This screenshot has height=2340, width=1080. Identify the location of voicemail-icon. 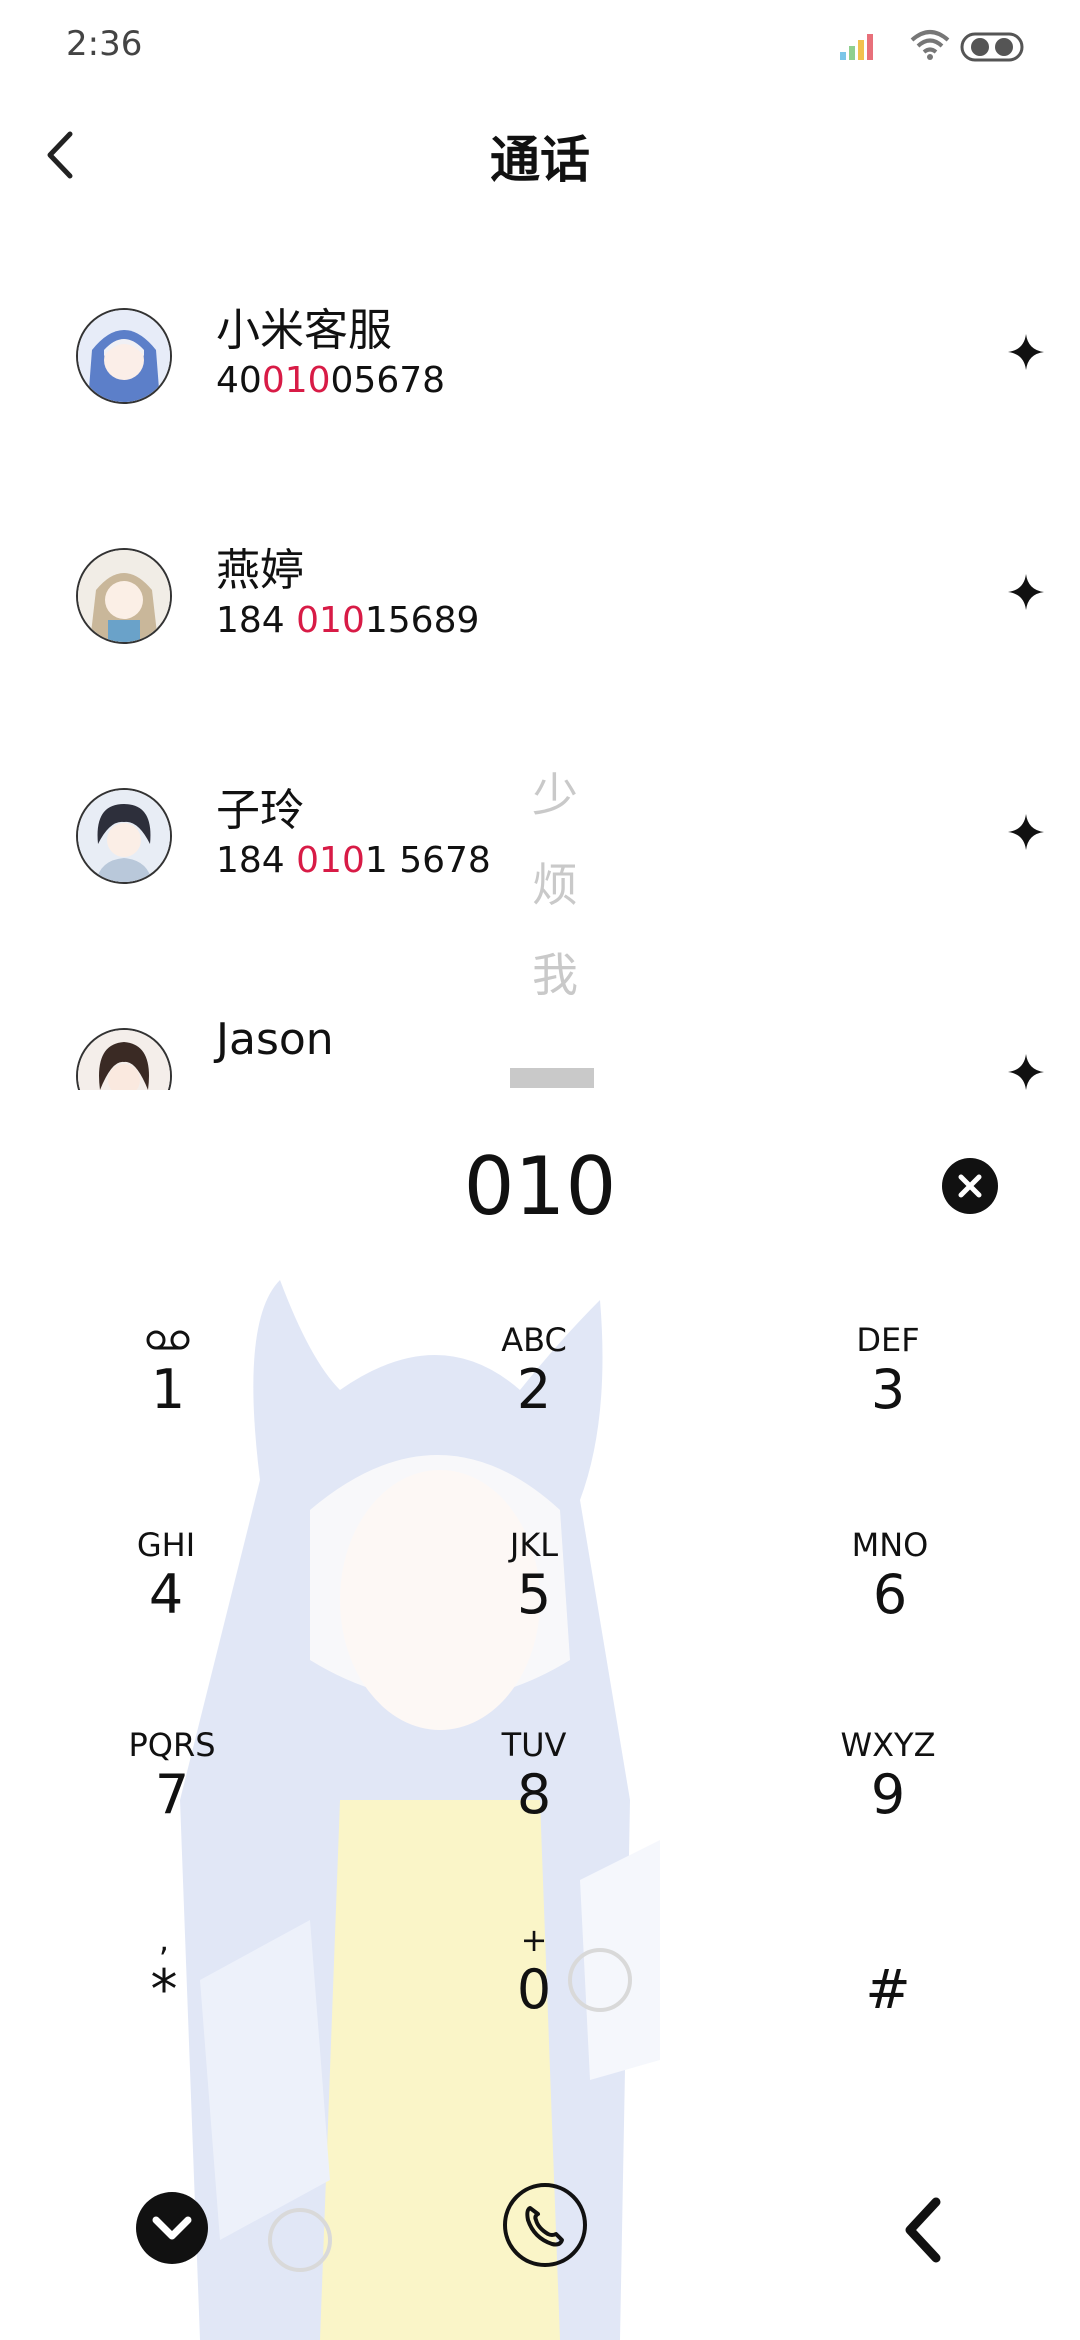
(168, 1340).